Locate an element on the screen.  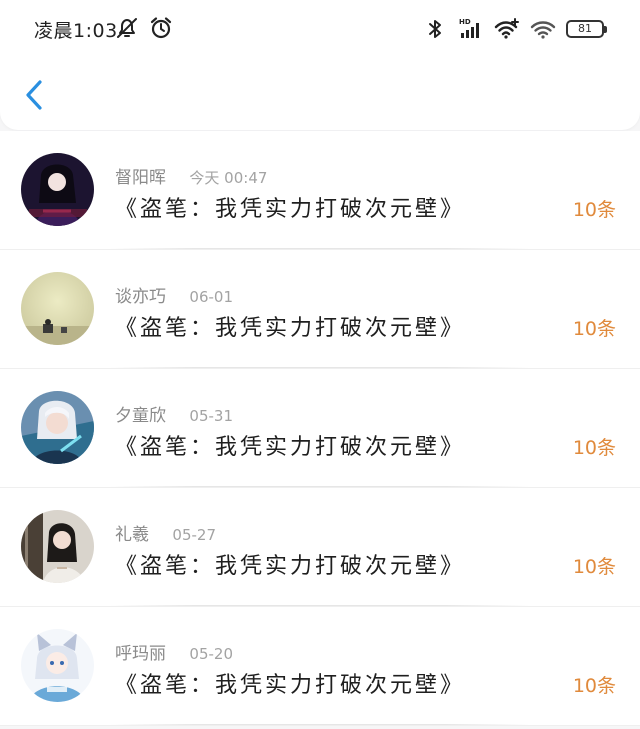
hd-signal-icon: HD is located at coordinates (471, 29).